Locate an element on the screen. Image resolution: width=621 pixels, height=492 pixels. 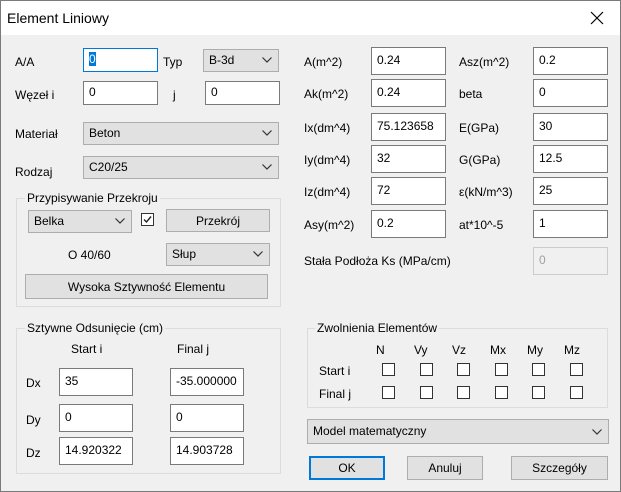
release-start-vz-checkbox is located at coordinates (463, 369).